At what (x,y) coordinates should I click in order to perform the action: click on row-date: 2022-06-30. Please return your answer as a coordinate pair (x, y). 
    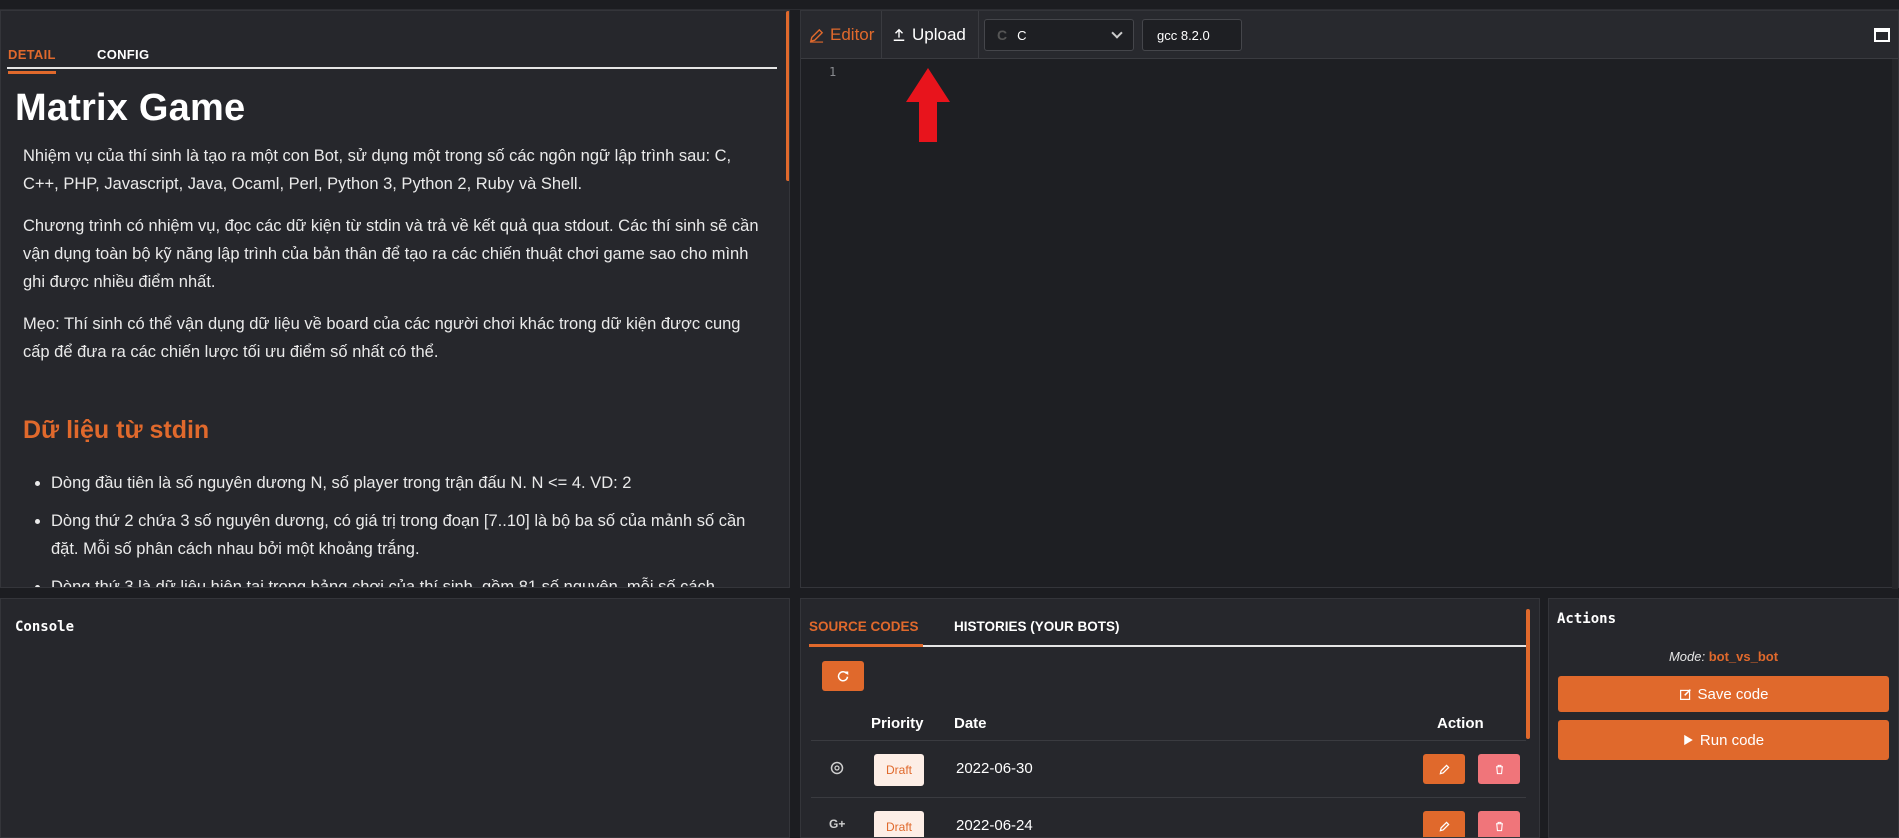
    Looking at the image, I should click on (994, 768).